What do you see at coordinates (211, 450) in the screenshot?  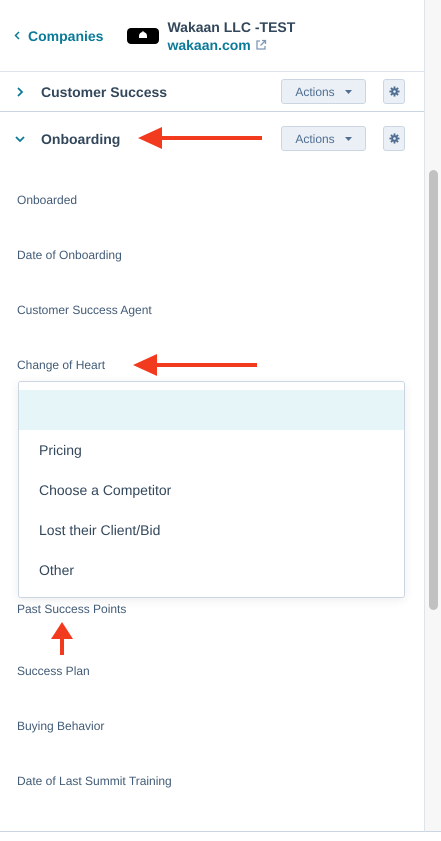 I see `dropdown-option: Pricing` at bounding box center [211, 450].